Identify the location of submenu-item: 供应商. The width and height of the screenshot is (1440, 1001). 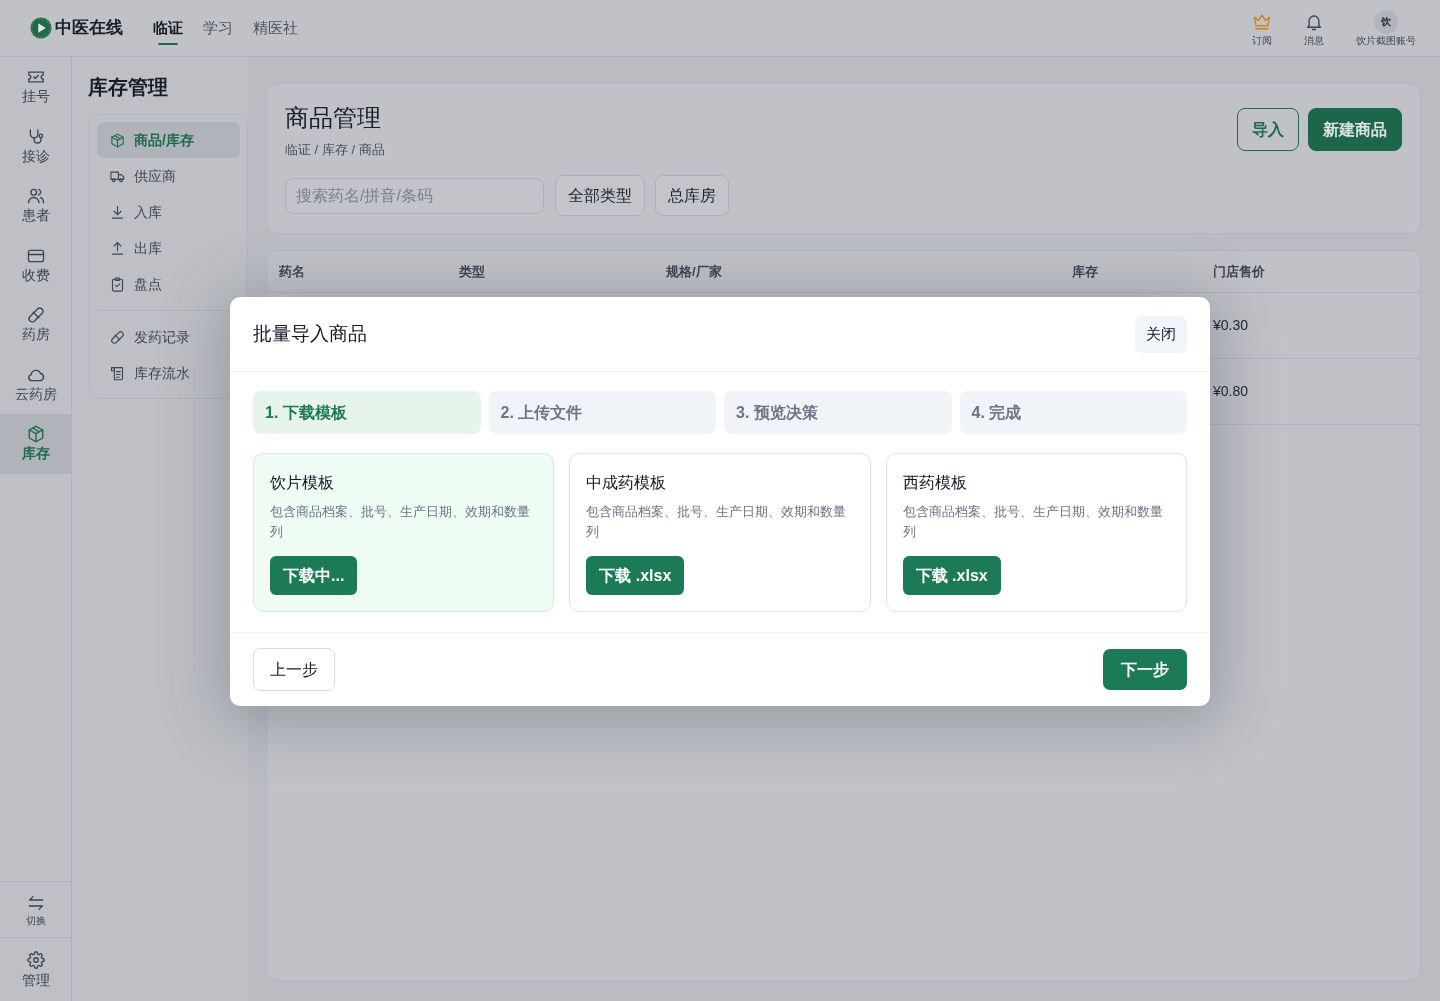
(163, 176).